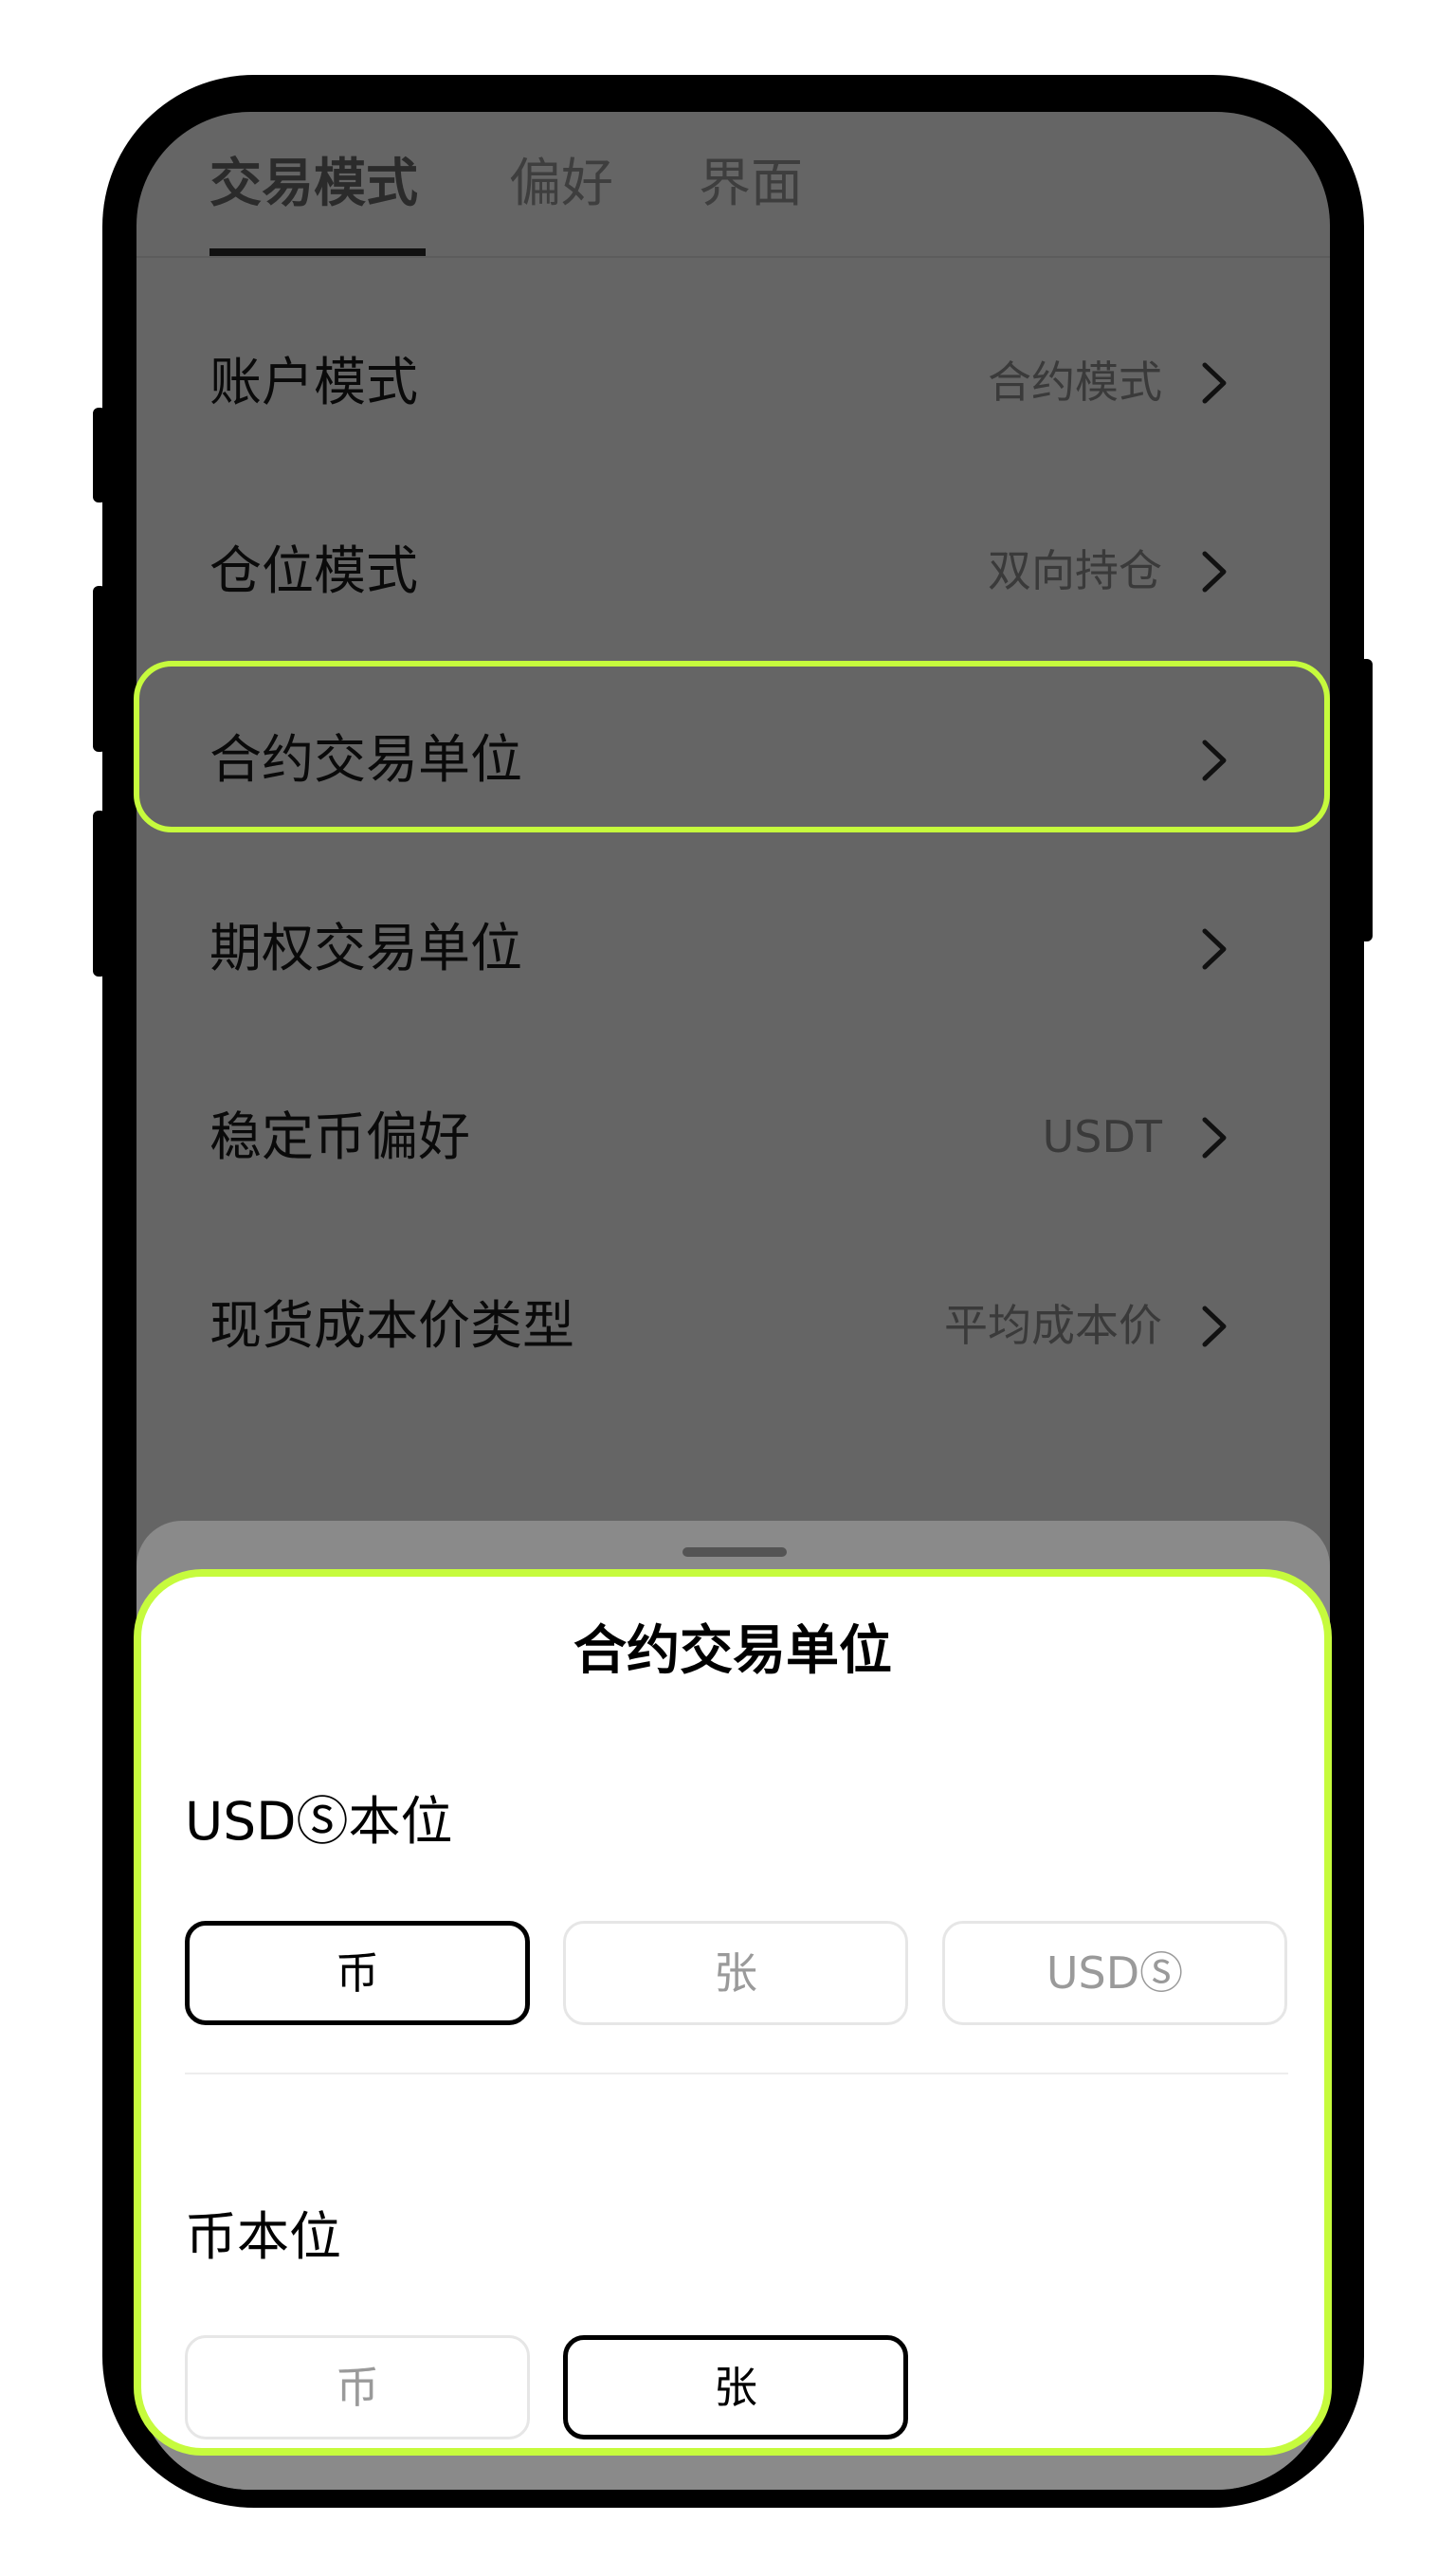 The image size is (1456, 2576). I want to click on option-usds: USDⓈ, so click(1114, 1973).